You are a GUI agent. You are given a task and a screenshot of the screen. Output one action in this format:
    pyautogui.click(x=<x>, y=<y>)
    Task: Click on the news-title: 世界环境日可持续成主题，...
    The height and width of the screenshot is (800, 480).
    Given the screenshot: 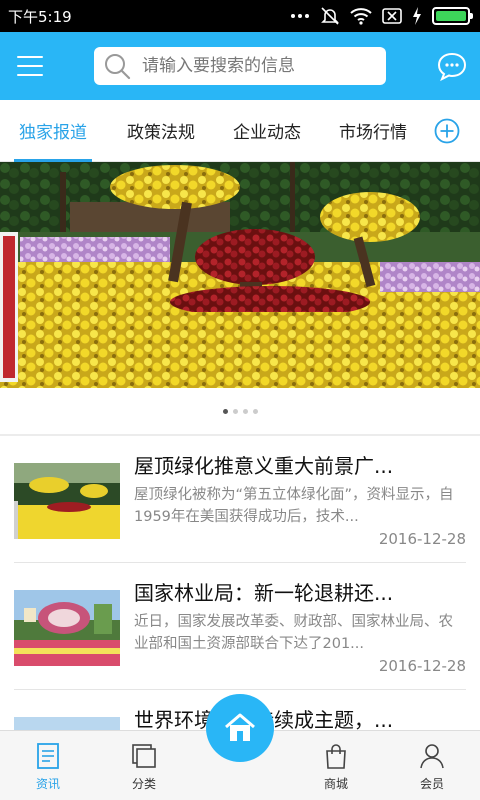 What is the action you would take?
    pyautogui.click(x=300, y=717)
    